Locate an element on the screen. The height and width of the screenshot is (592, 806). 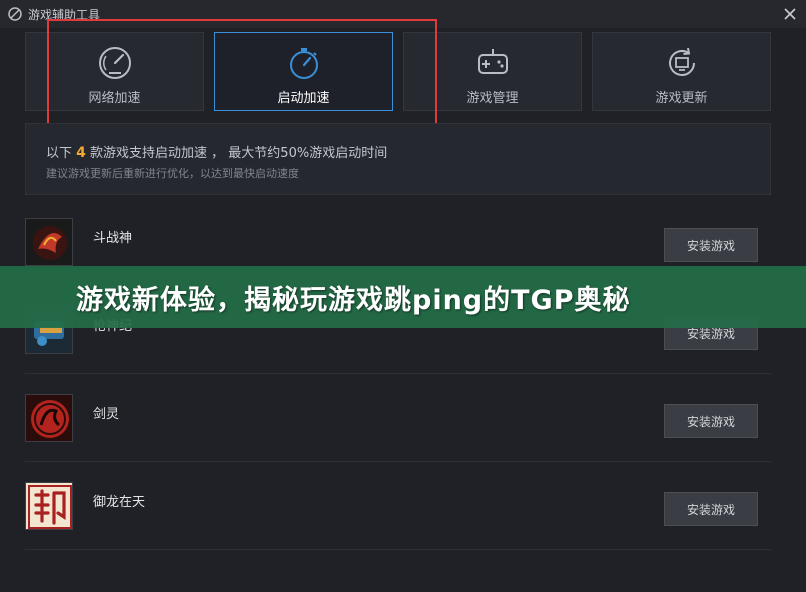
close-icon is located at coordinates (790, 14).